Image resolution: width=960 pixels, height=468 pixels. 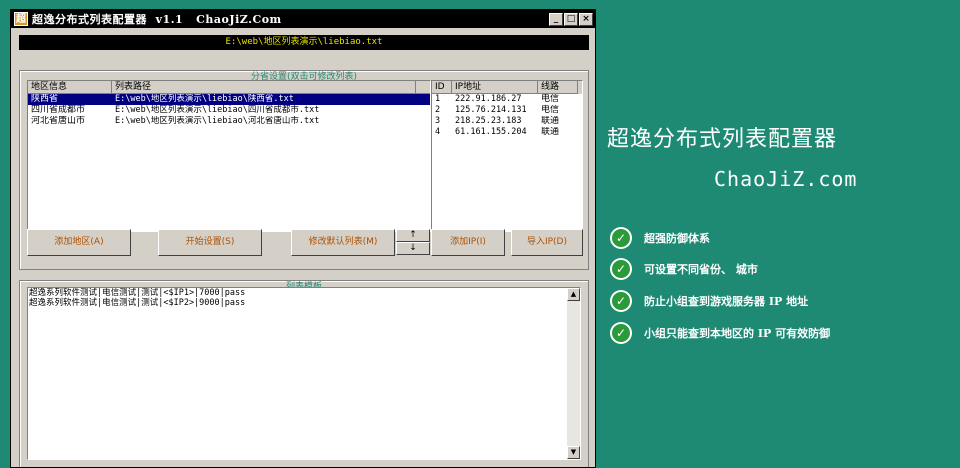 I want to click on feature-text: 小组只能查到本地区的 IP 可有效防御, so click(x=737, y=333).